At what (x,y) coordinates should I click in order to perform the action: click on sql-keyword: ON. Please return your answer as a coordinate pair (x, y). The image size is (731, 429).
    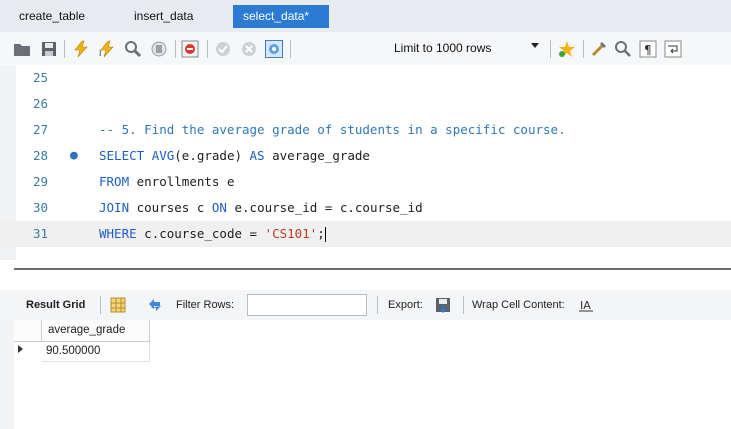
    Looking at the image, I should click on (219, 207).